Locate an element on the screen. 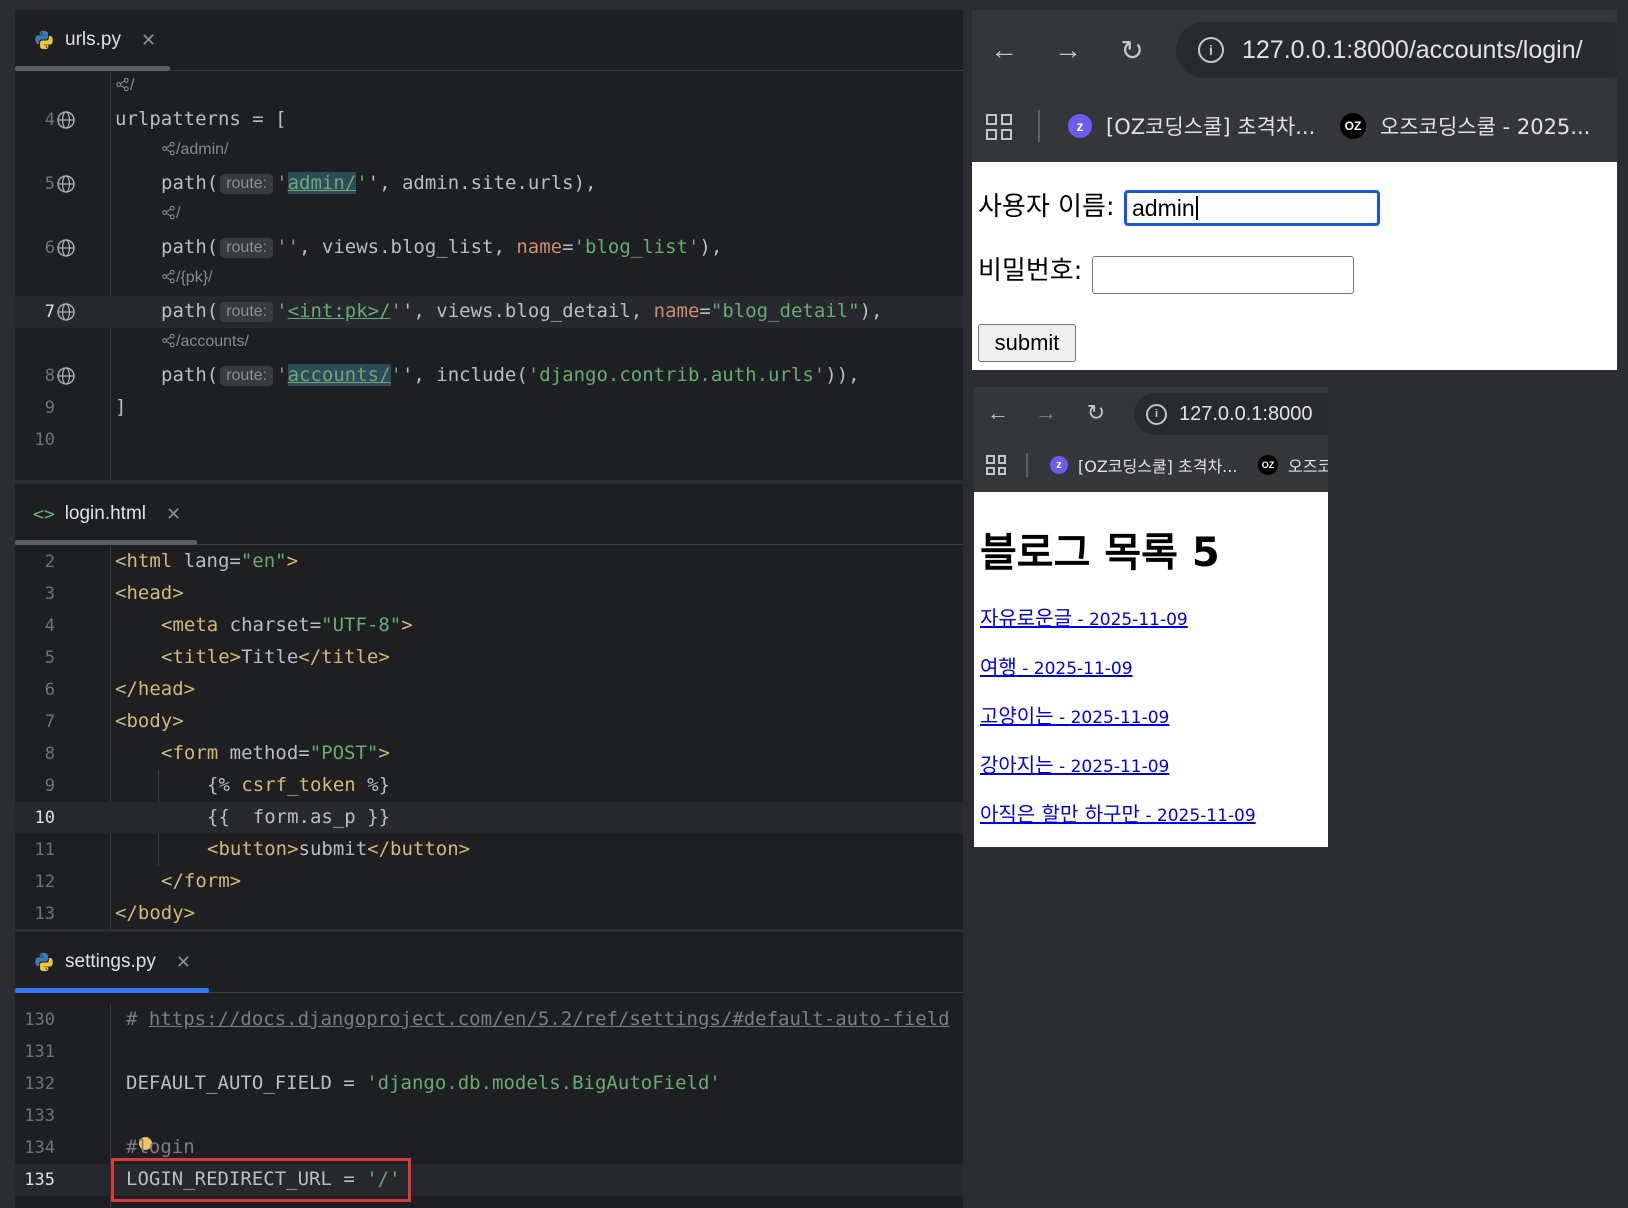 This screenshot has height=1208, width=1628. code-text: '' is located at coordinates (288, 247).